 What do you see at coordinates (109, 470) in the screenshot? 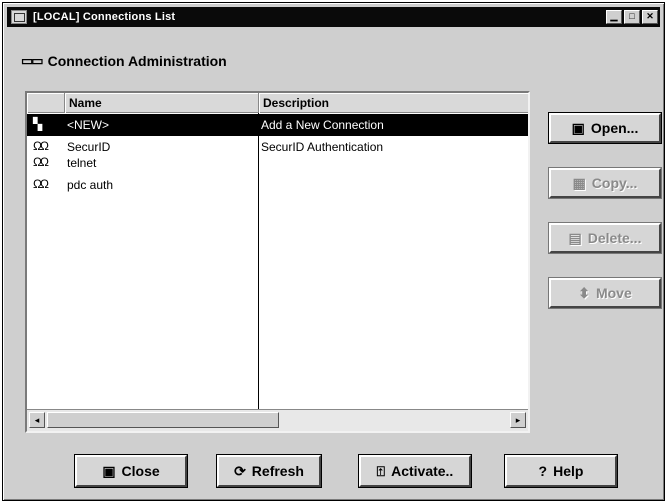
I see `close-icon: ▣` at bounding box center [109, 470].